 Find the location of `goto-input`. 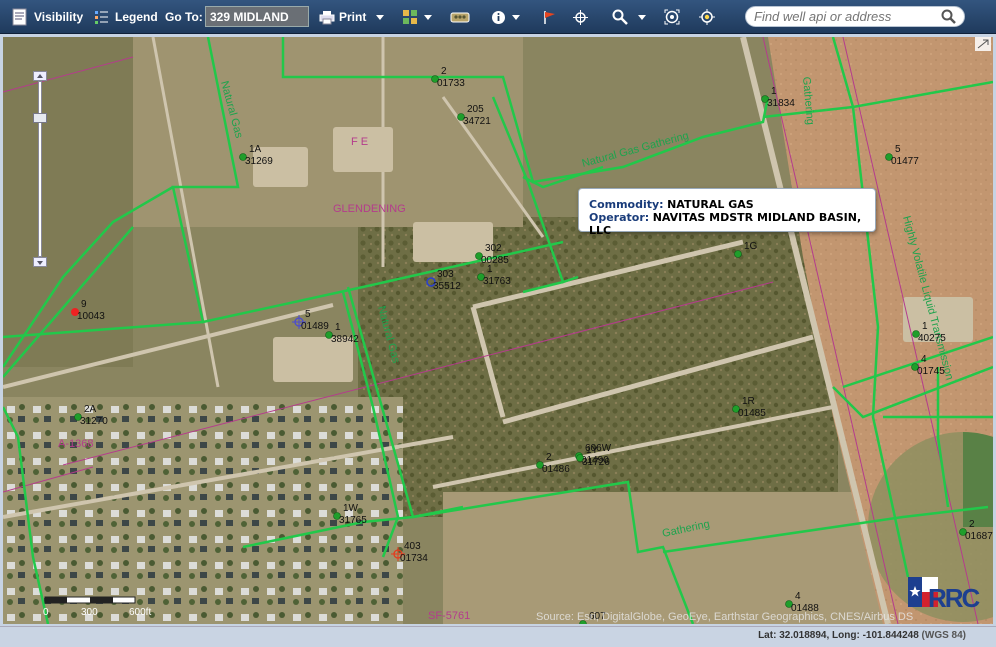

goto-input is located at coordinates (257, 16).